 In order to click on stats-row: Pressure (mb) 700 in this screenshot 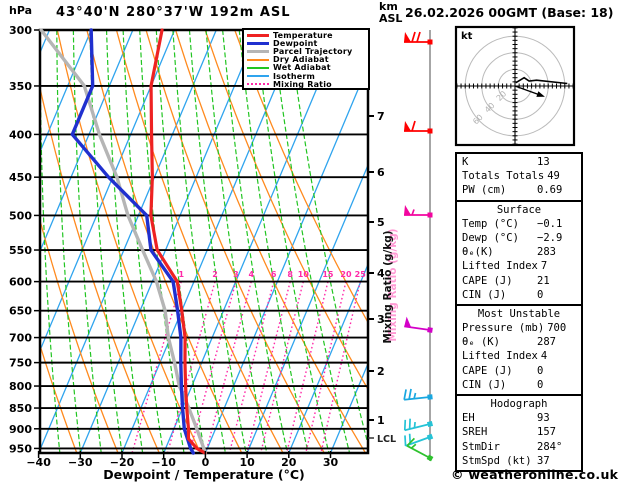, I will do `click(519, 328)`.